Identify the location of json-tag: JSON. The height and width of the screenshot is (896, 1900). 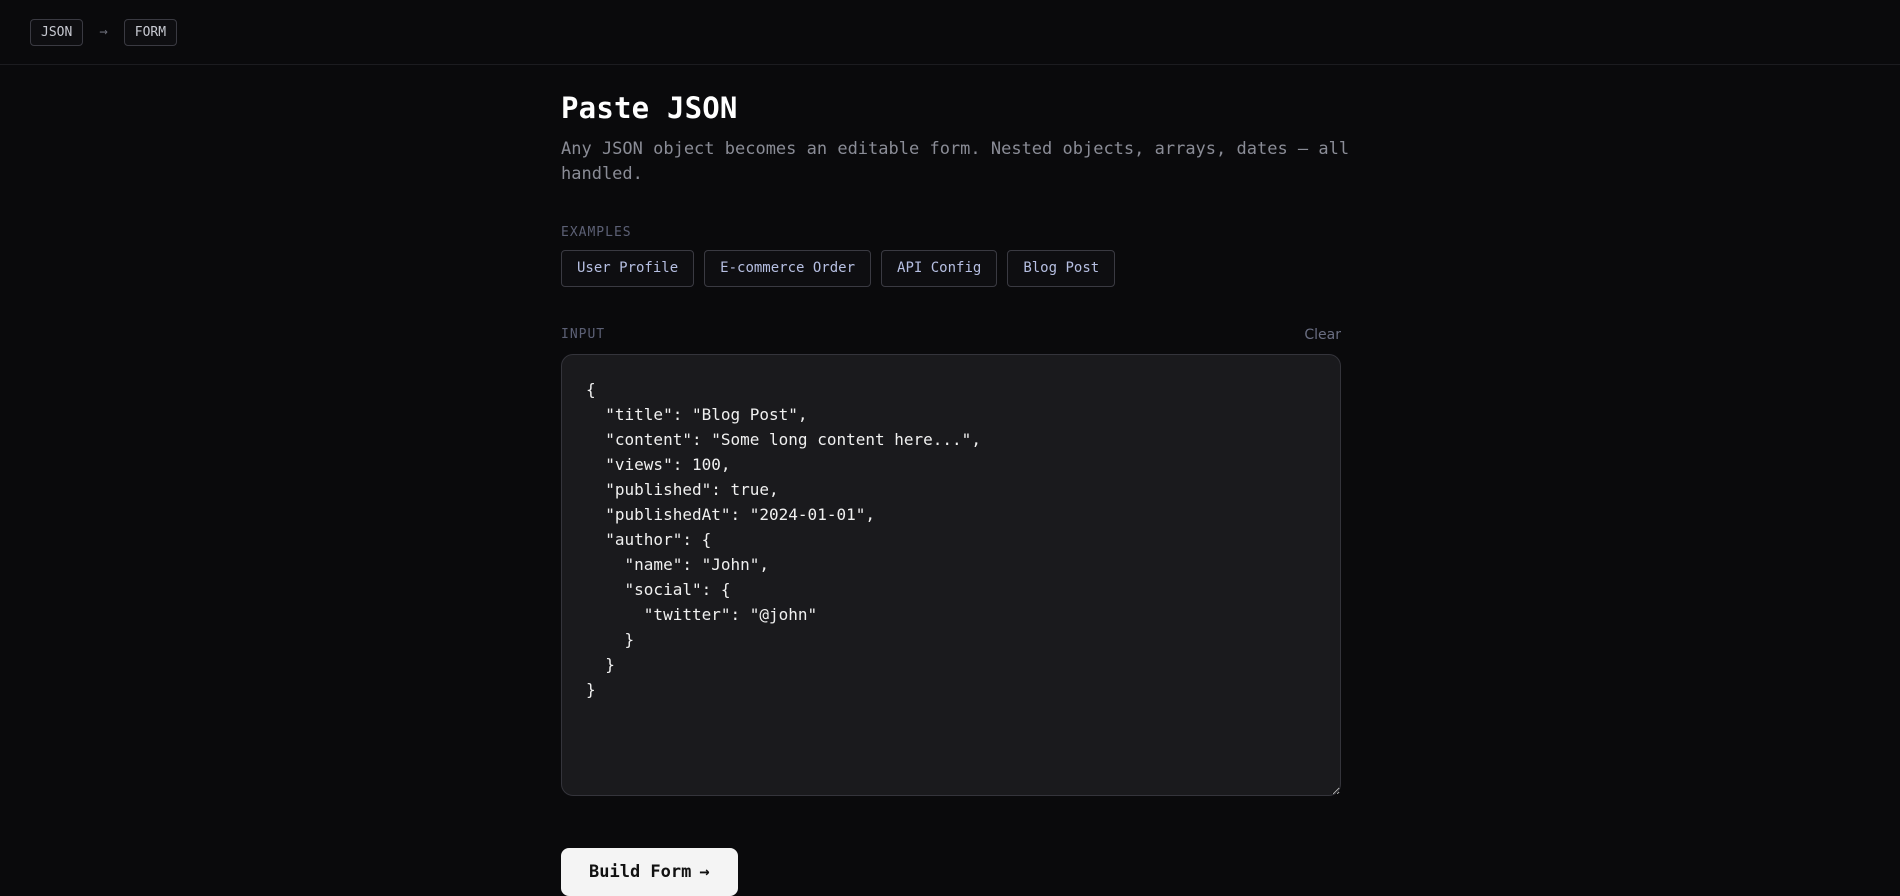
(57, 32).